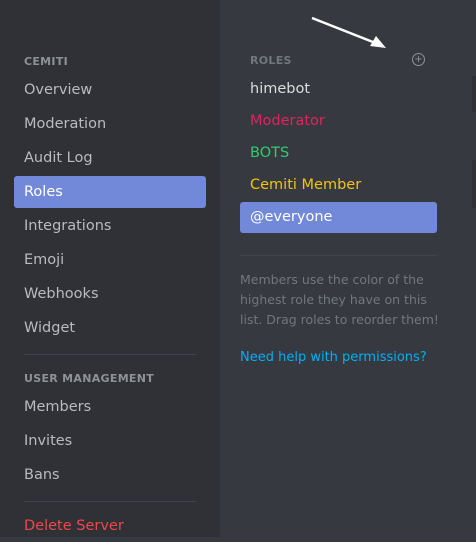  What do you see at coordinates (338, 153) in the screenshot?
I see `role-item-bots: BOTS` at bounding box center [338, 153].